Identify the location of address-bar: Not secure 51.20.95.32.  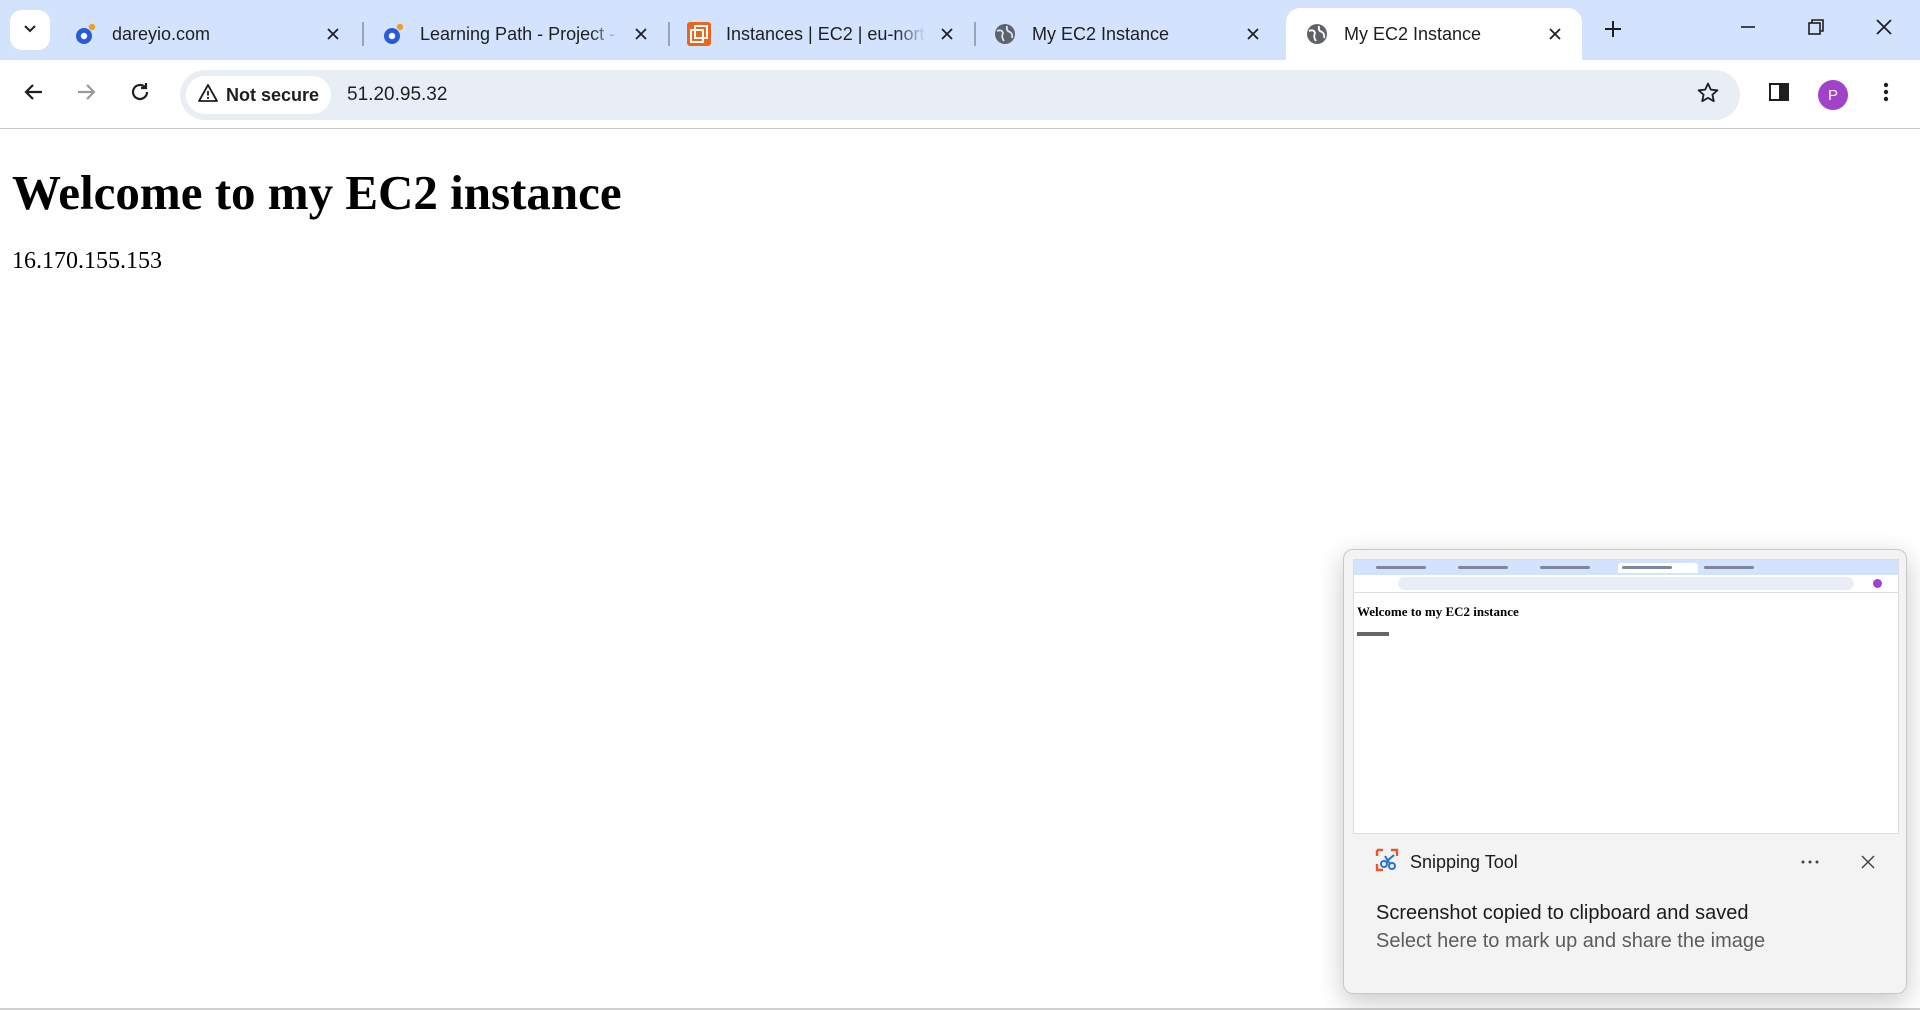
(960, 95).